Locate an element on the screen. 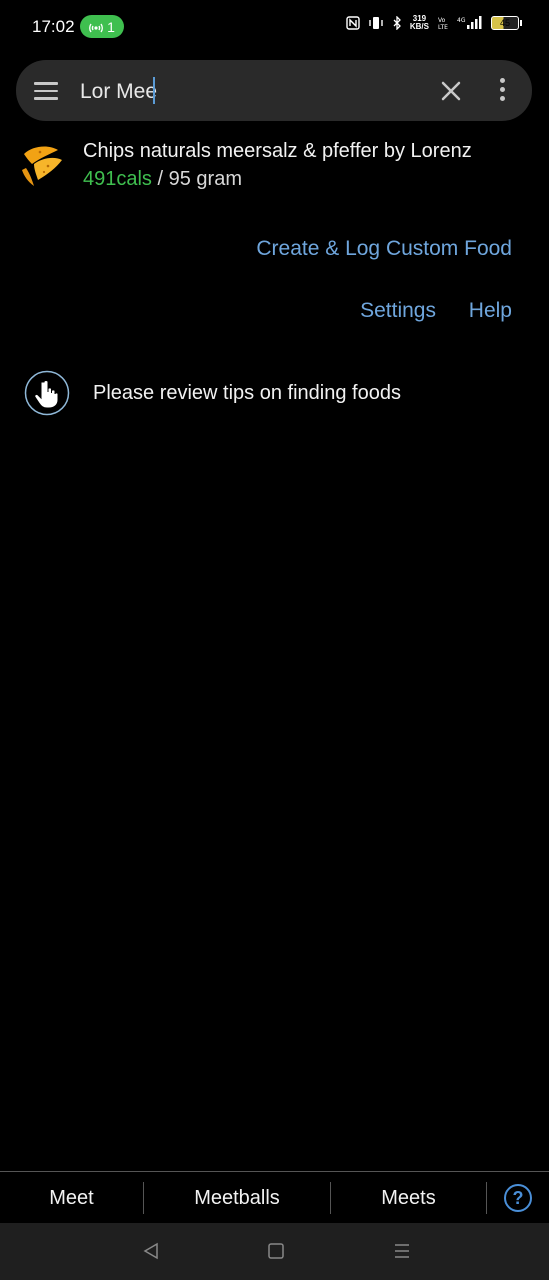  hotspot-count: 1 is located at coordinates (111, 26).